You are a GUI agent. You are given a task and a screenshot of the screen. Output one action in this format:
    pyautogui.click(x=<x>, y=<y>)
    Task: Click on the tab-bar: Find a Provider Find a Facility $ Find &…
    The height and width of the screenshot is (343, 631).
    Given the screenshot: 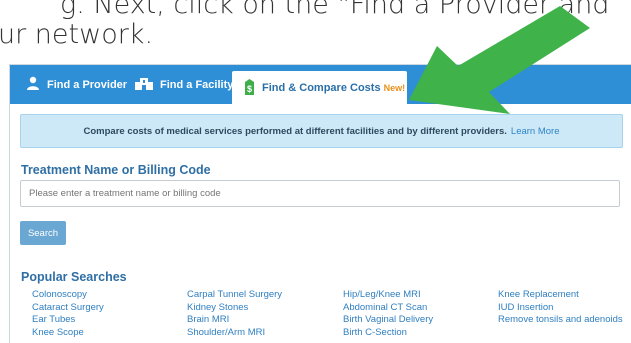 What is the action you would take?
    pyautogui.click(x=320, y=85)
    